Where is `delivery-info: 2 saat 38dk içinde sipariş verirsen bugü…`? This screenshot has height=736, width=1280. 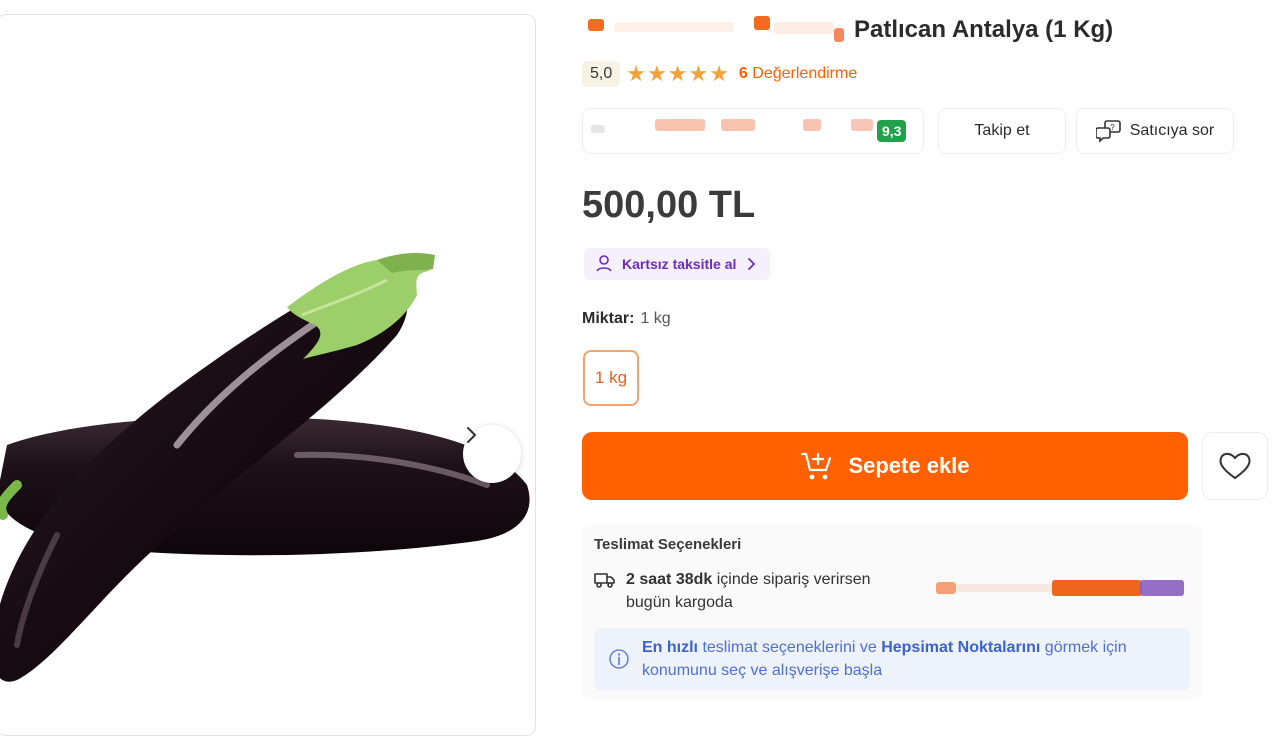 delivery-info: 2 saat 38dk içinde sipariş verirsen bugü… is located at coordinates (732, 591).